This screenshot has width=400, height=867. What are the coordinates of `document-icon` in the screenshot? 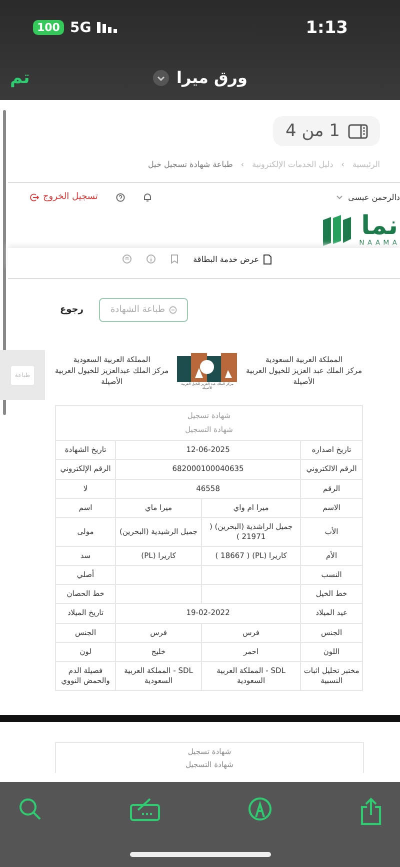 It's located at (267, 259).